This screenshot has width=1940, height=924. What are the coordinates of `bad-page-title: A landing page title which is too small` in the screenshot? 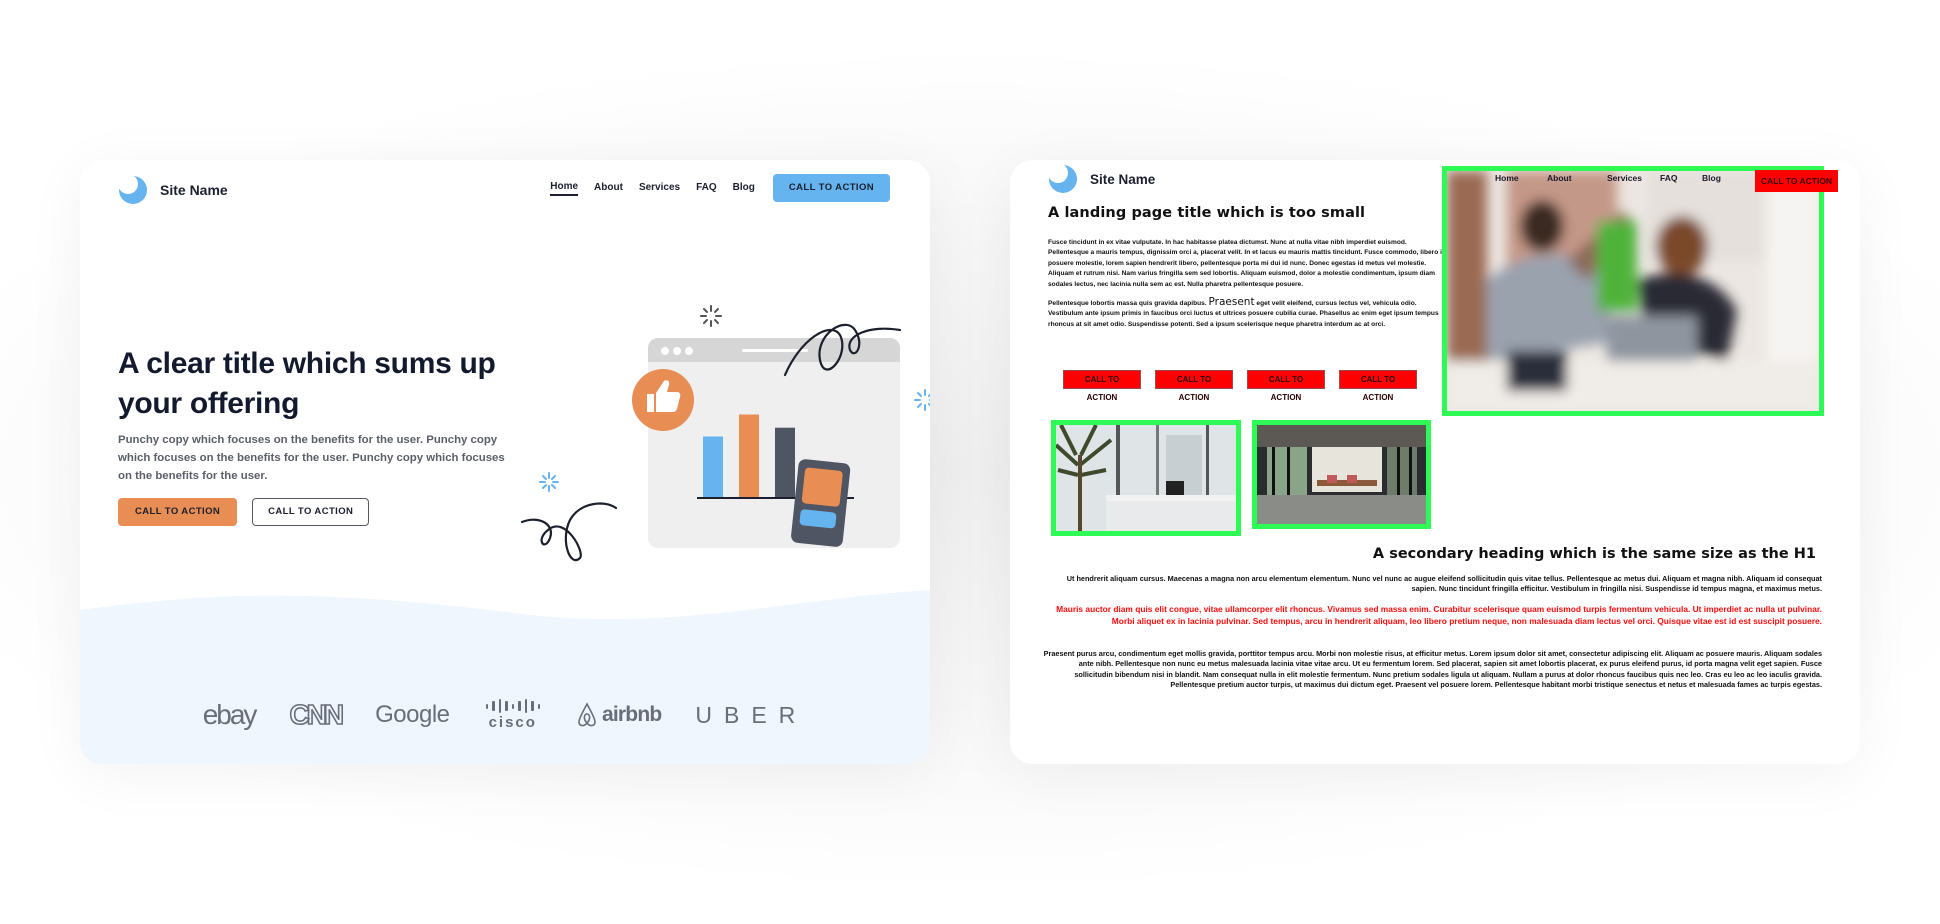 It's located at (1207, 213).